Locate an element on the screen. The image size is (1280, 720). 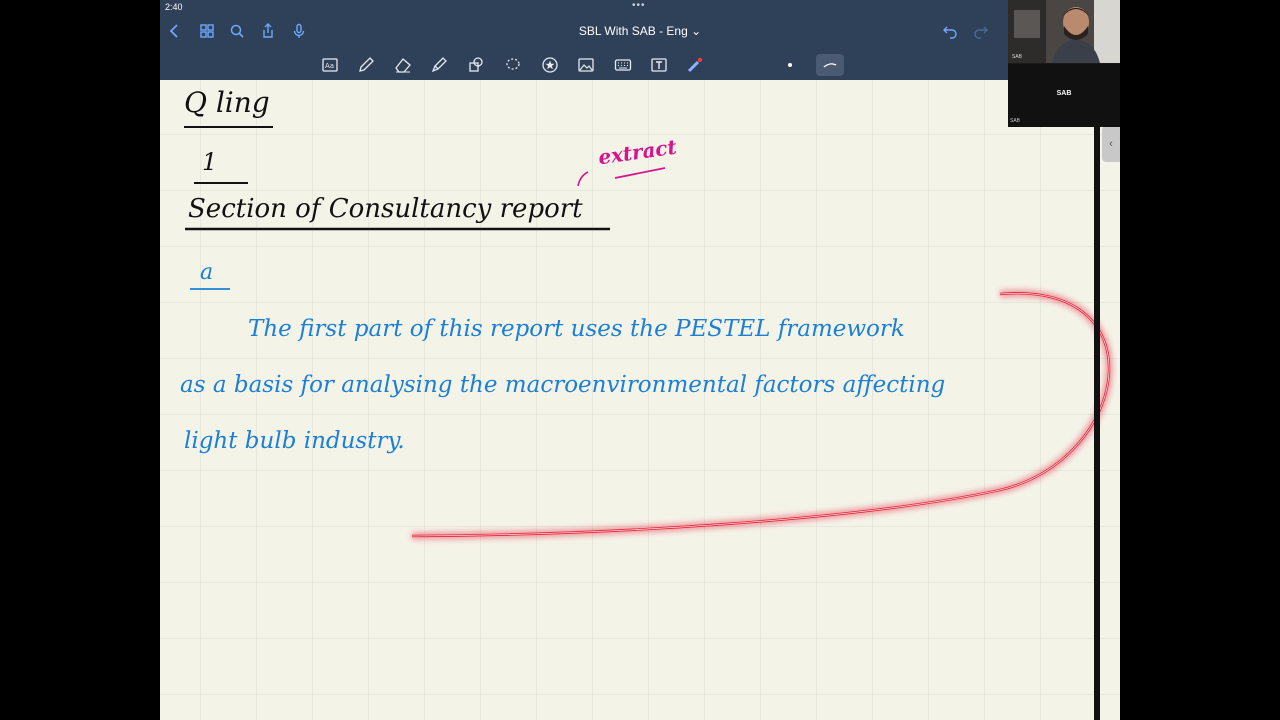
undo-icon is located at coordinates (950, 32).